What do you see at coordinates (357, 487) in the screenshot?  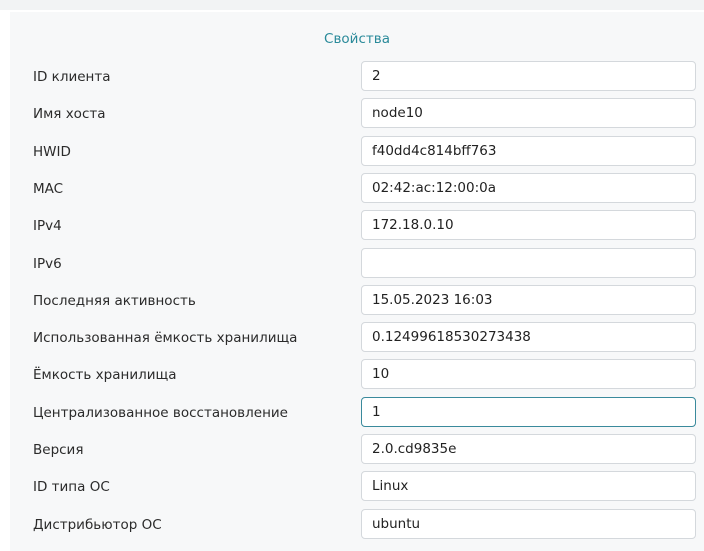 I see `property-row: ID типа ОС` at bounding box center [357, 487].